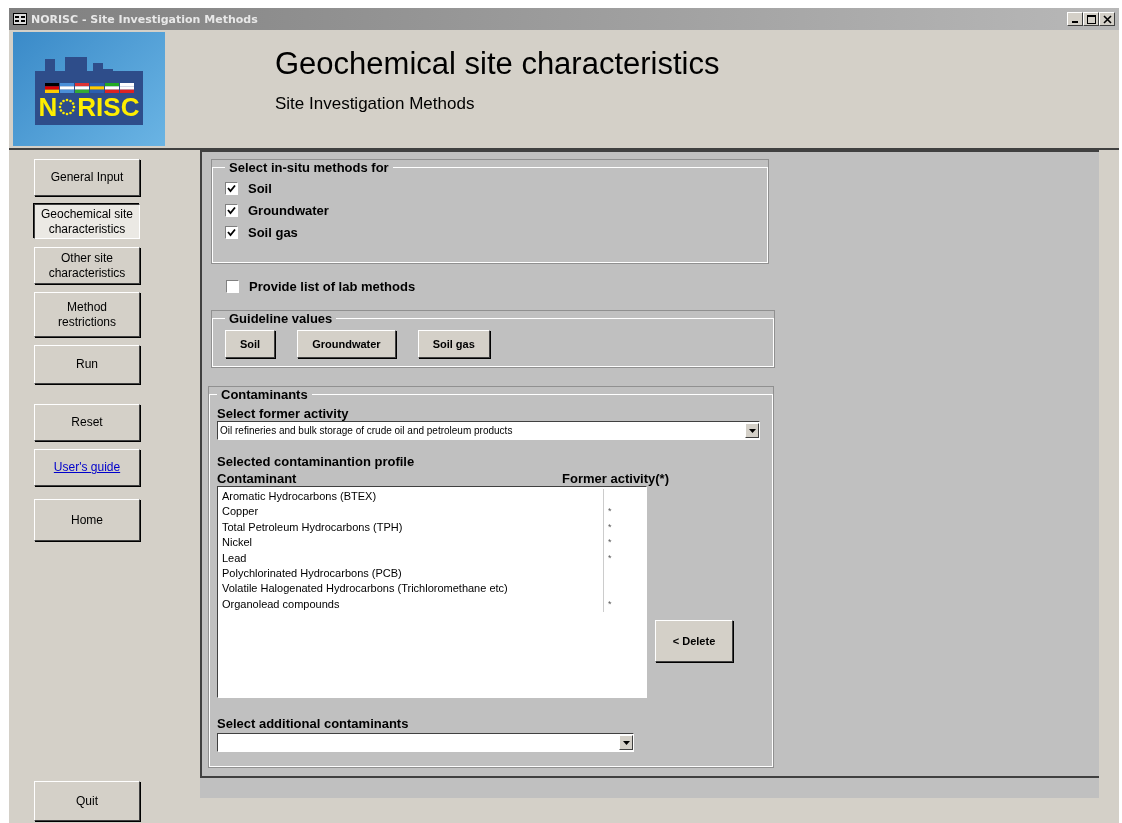 The image size is (1122, 823). What do you see at coordinates (87, 801) in the screenshot?
I see `quit-button: Quit` at bounding box center [87, 801].